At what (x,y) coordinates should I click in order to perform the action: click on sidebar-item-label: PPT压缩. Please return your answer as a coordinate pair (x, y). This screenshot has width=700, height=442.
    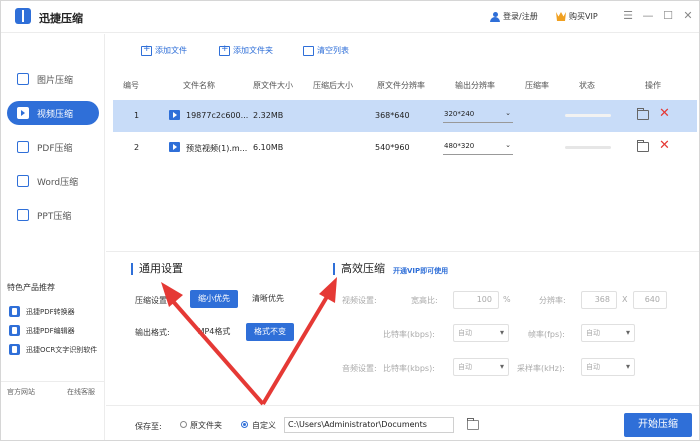
    Looking at the image, I should click on (54, 216).